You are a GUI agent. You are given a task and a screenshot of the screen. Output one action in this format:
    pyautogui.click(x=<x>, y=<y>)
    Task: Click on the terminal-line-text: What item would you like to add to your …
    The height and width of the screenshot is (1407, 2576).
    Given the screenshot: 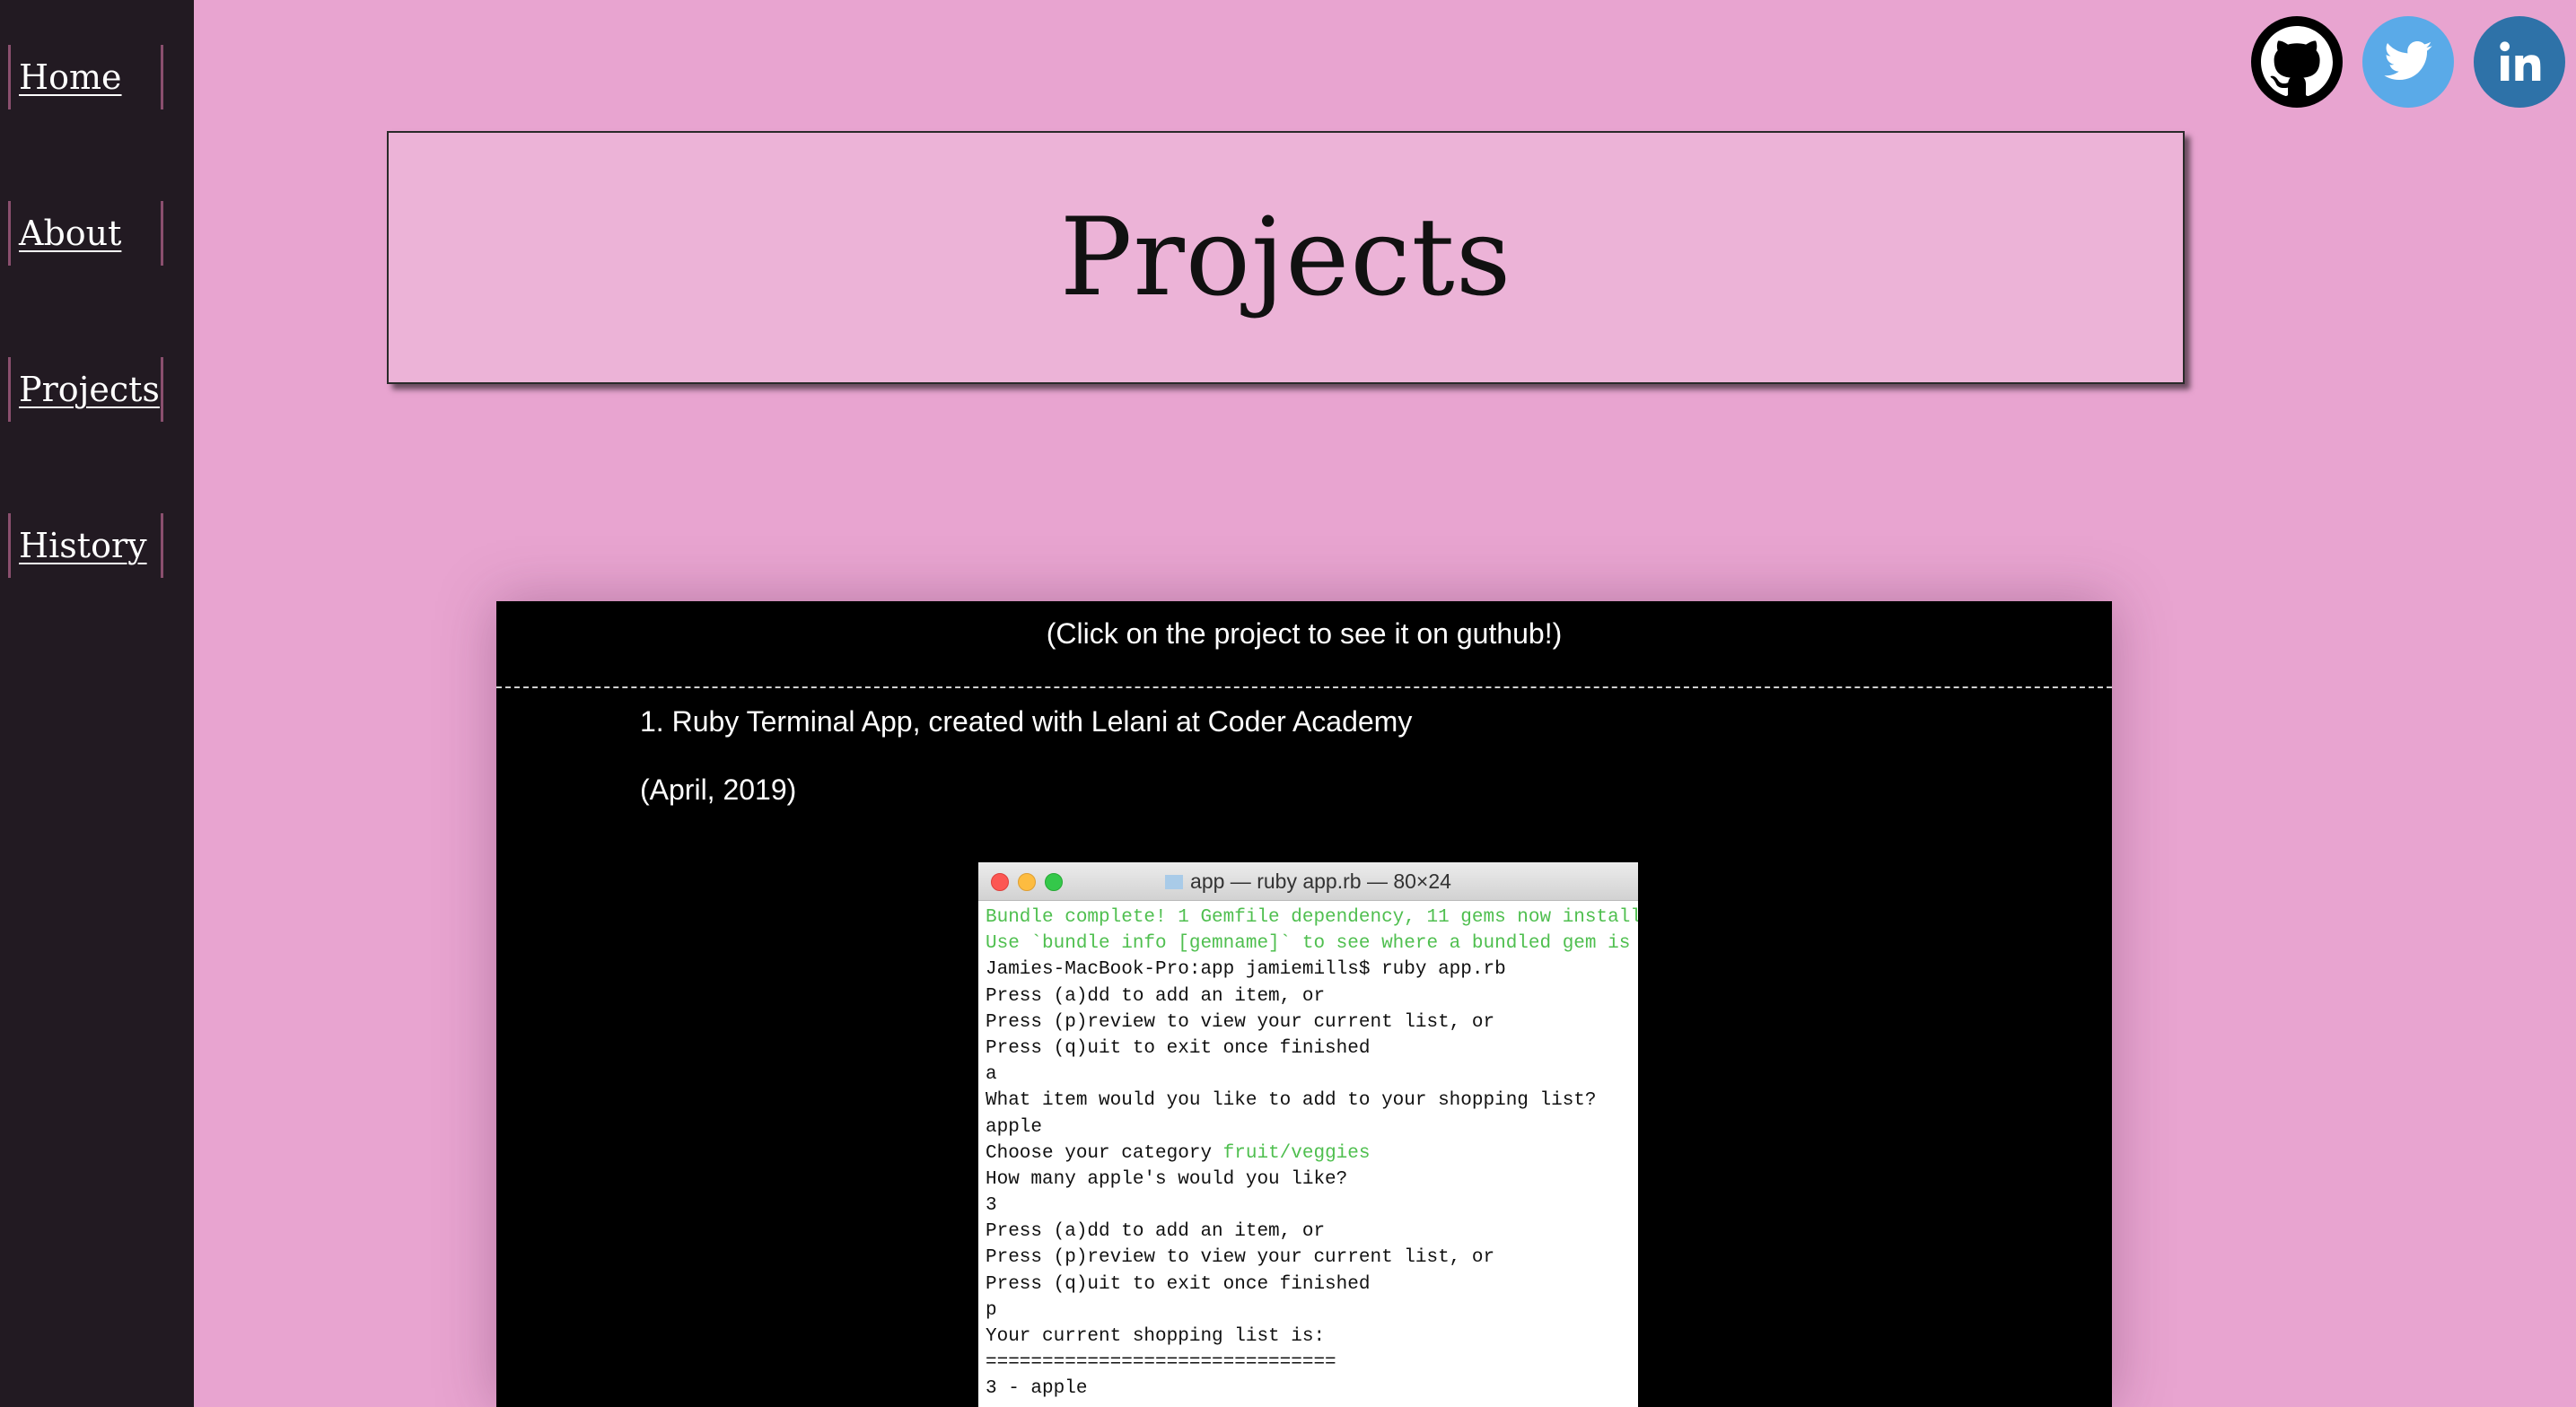 What is the action you would take?
    pyautogui.click(x=1291, y=1101)
    